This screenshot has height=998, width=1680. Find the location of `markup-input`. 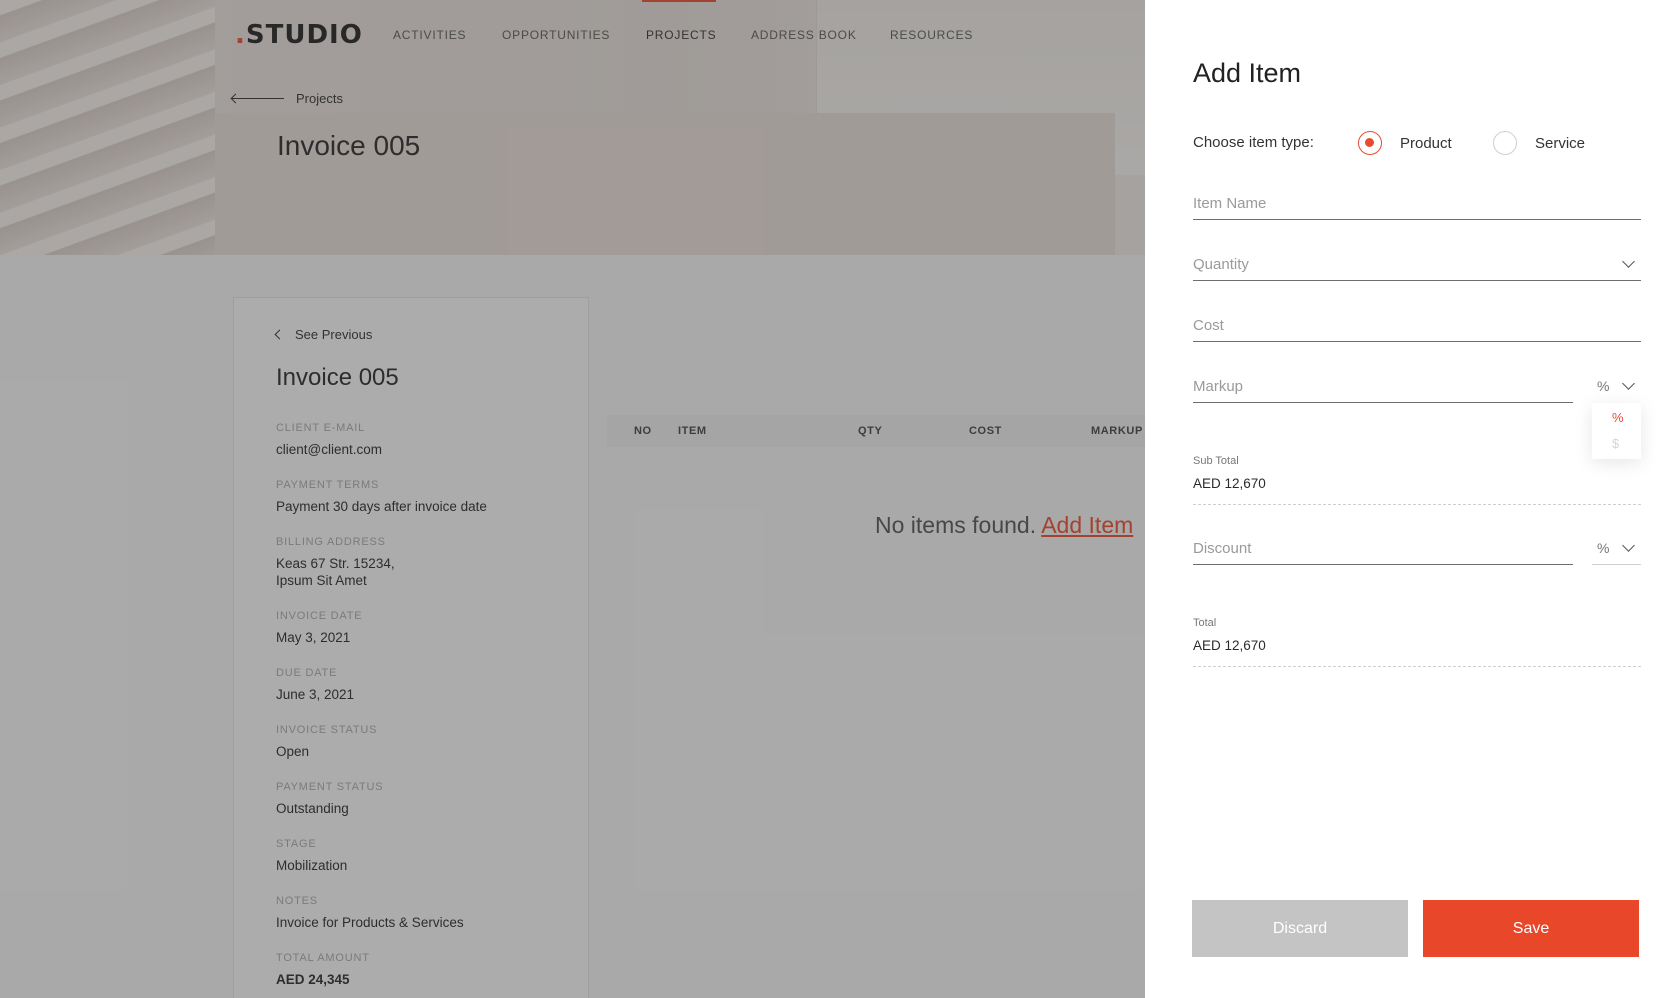

markup-input is located at coordinates (1383, 386).